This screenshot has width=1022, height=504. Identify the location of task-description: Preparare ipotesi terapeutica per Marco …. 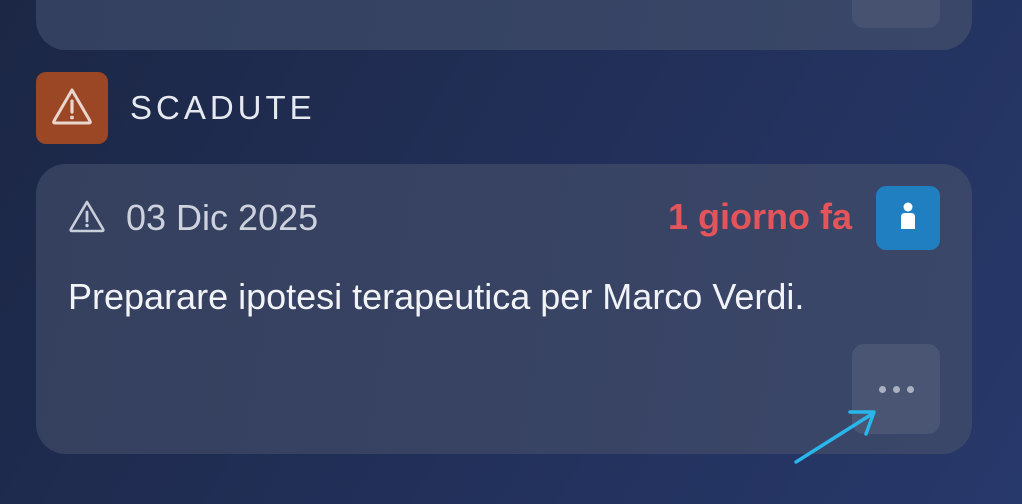
(436, 296).